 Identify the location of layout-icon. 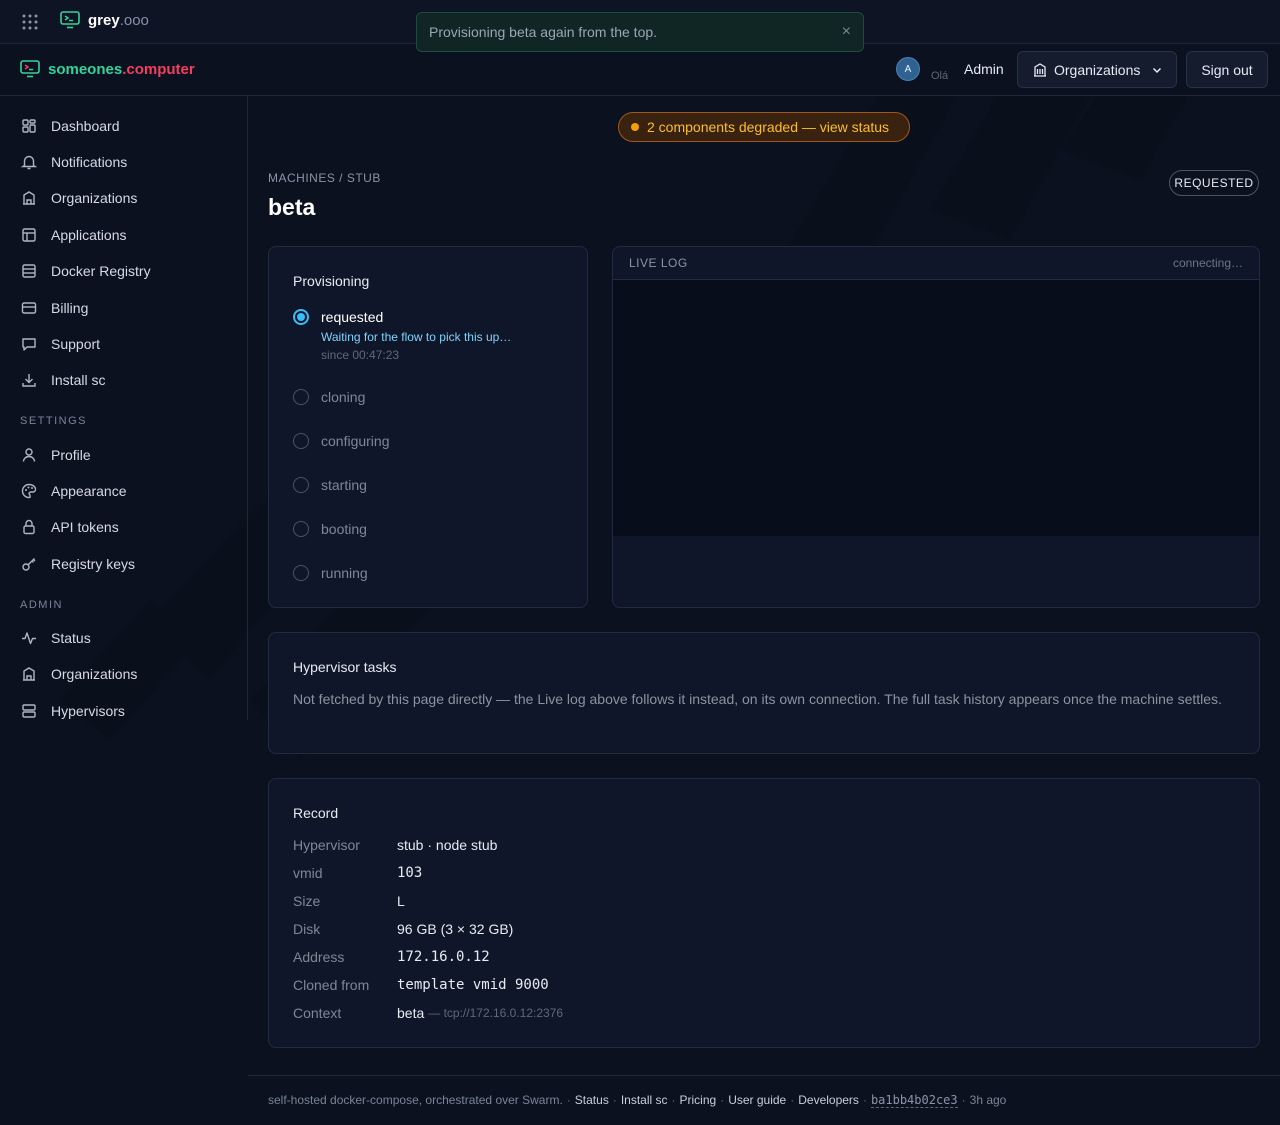
(29, 235).